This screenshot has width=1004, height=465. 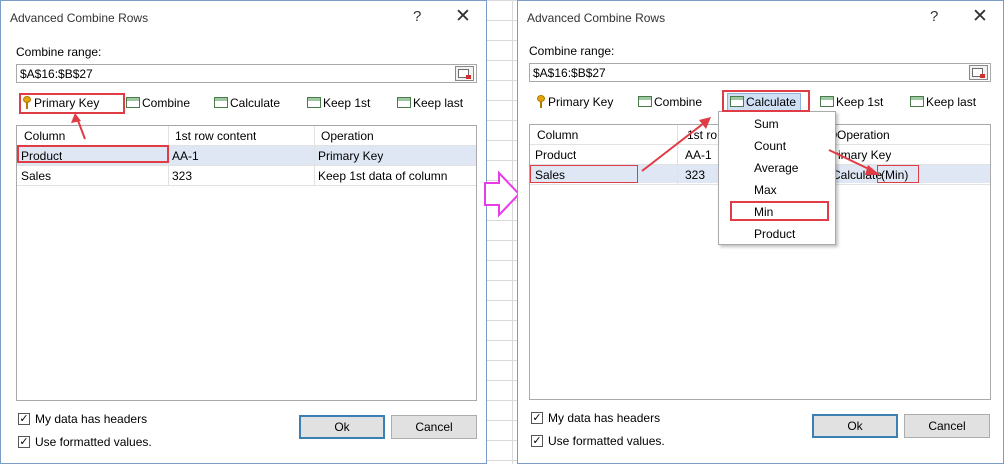 What do you see at coordinates (78, 126) in the screenshot?
I see `annotation-arrow-left` at bounding box center [78, 126].